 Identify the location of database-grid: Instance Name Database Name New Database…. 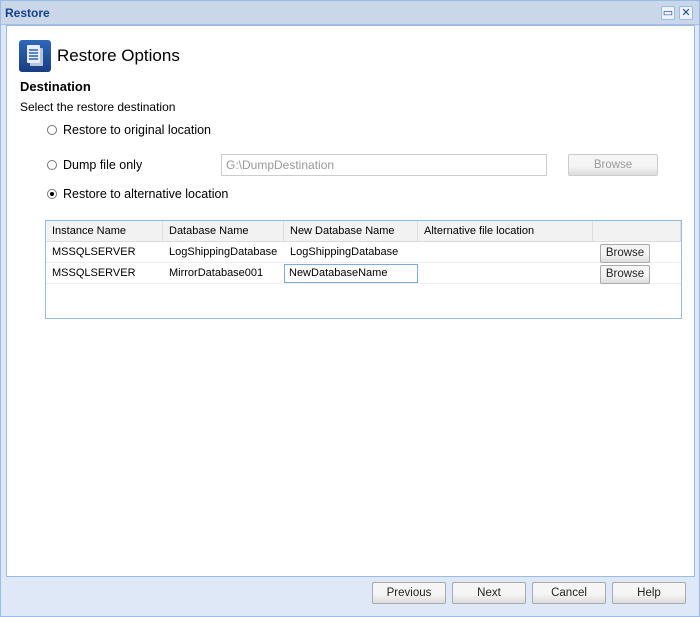
(363, 269).